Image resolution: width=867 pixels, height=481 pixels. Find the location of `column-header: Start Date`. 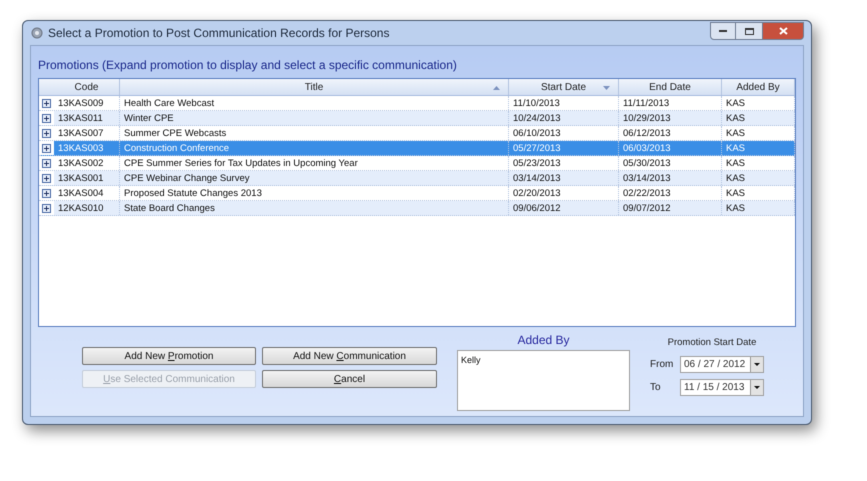

column-header: Start Date is located at coordinates (564, 87).